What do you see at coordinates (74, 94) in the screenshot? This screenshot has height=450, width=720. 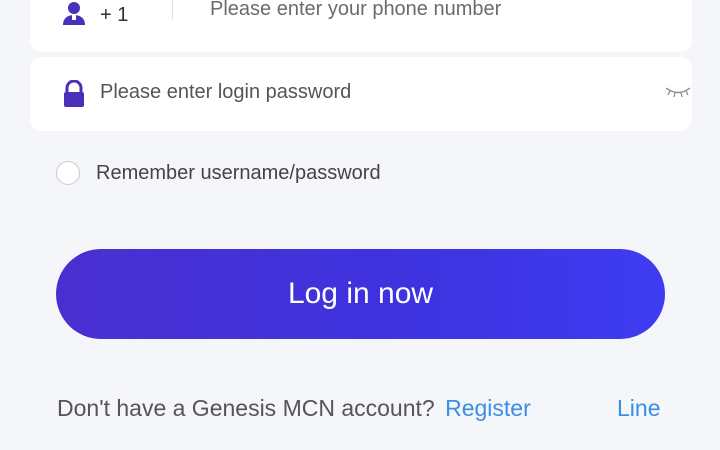 I see `lock-icon` at bounding box center [74, 94].